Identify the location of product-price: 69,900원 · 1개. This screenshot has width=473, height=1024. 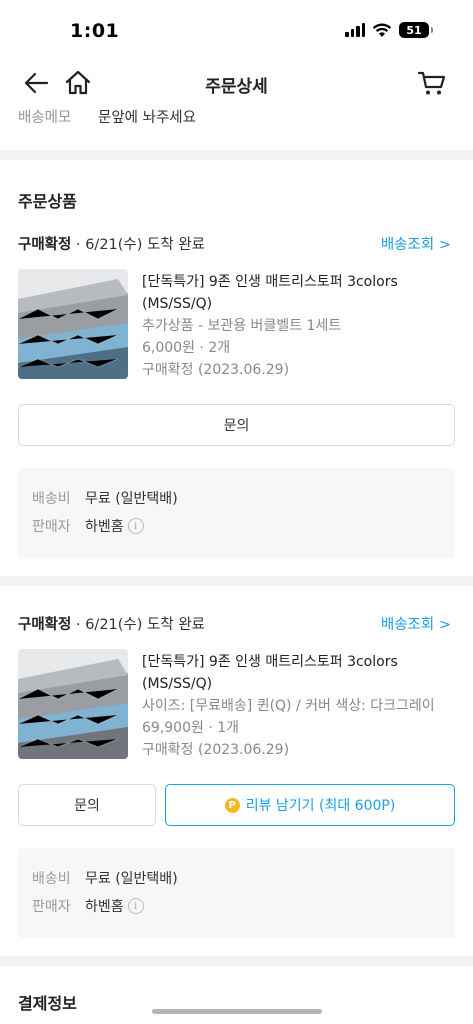
(191, 728).